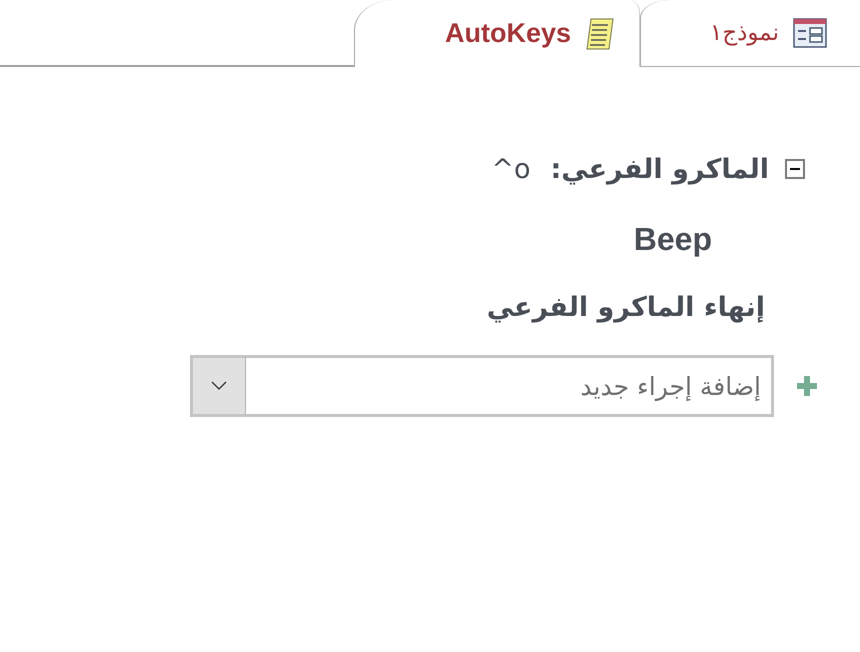 Image resolution: width=860 pixels, height=652 pixels. Describe the element at coordinates (497, 33) in the screenshot. I see `document-tab: AutoKeys` at that location.